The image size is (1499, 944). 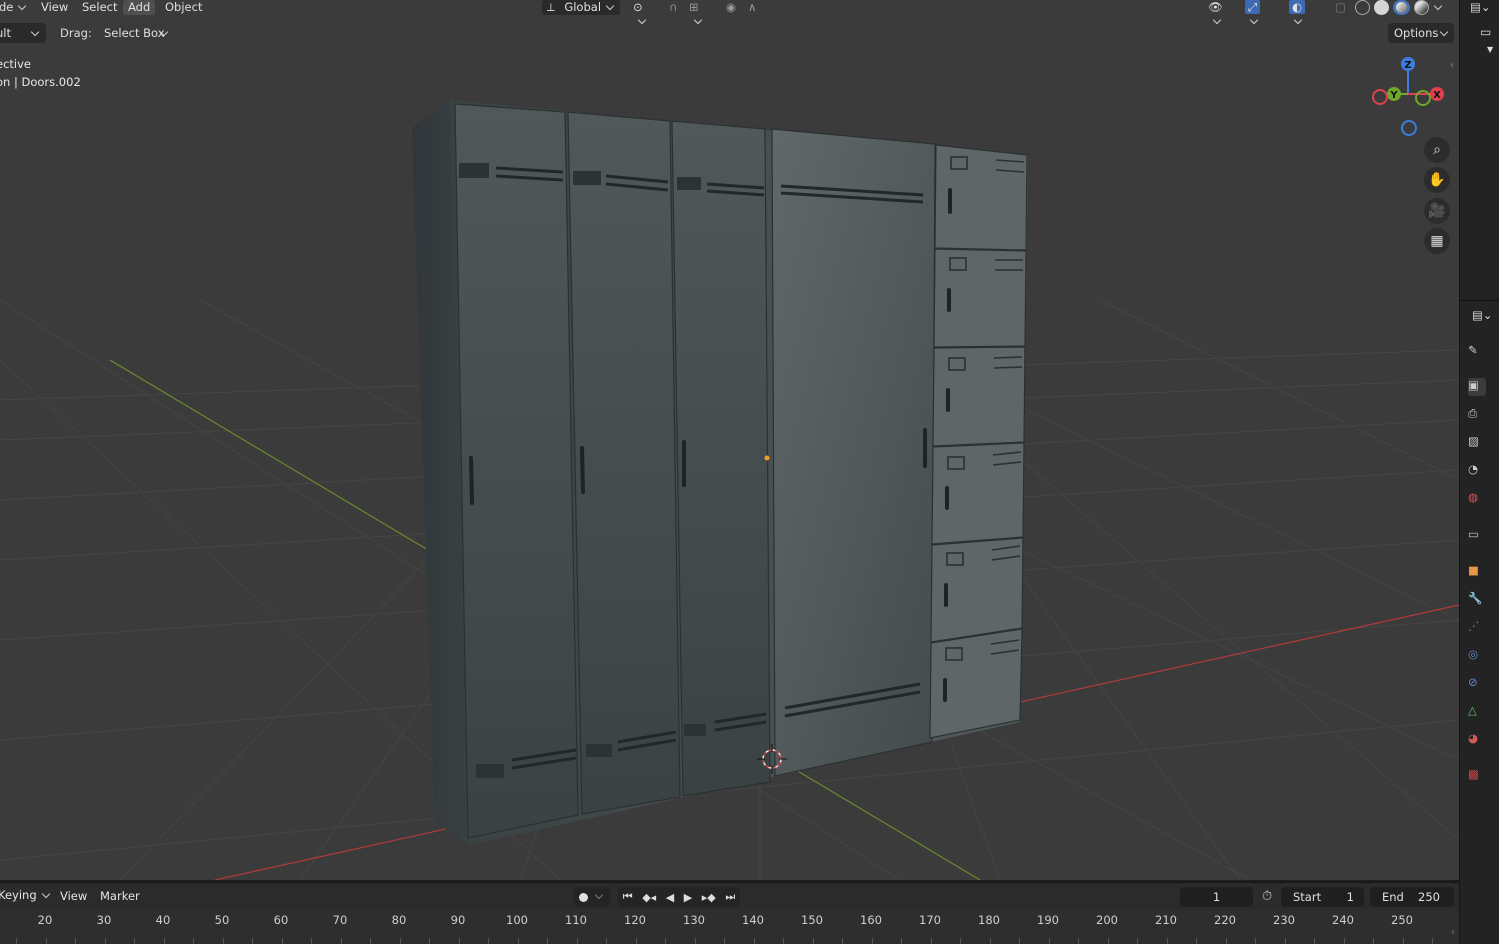 I want to click on filter-chevron-icon: ▼, so click(x=1490, y=49).